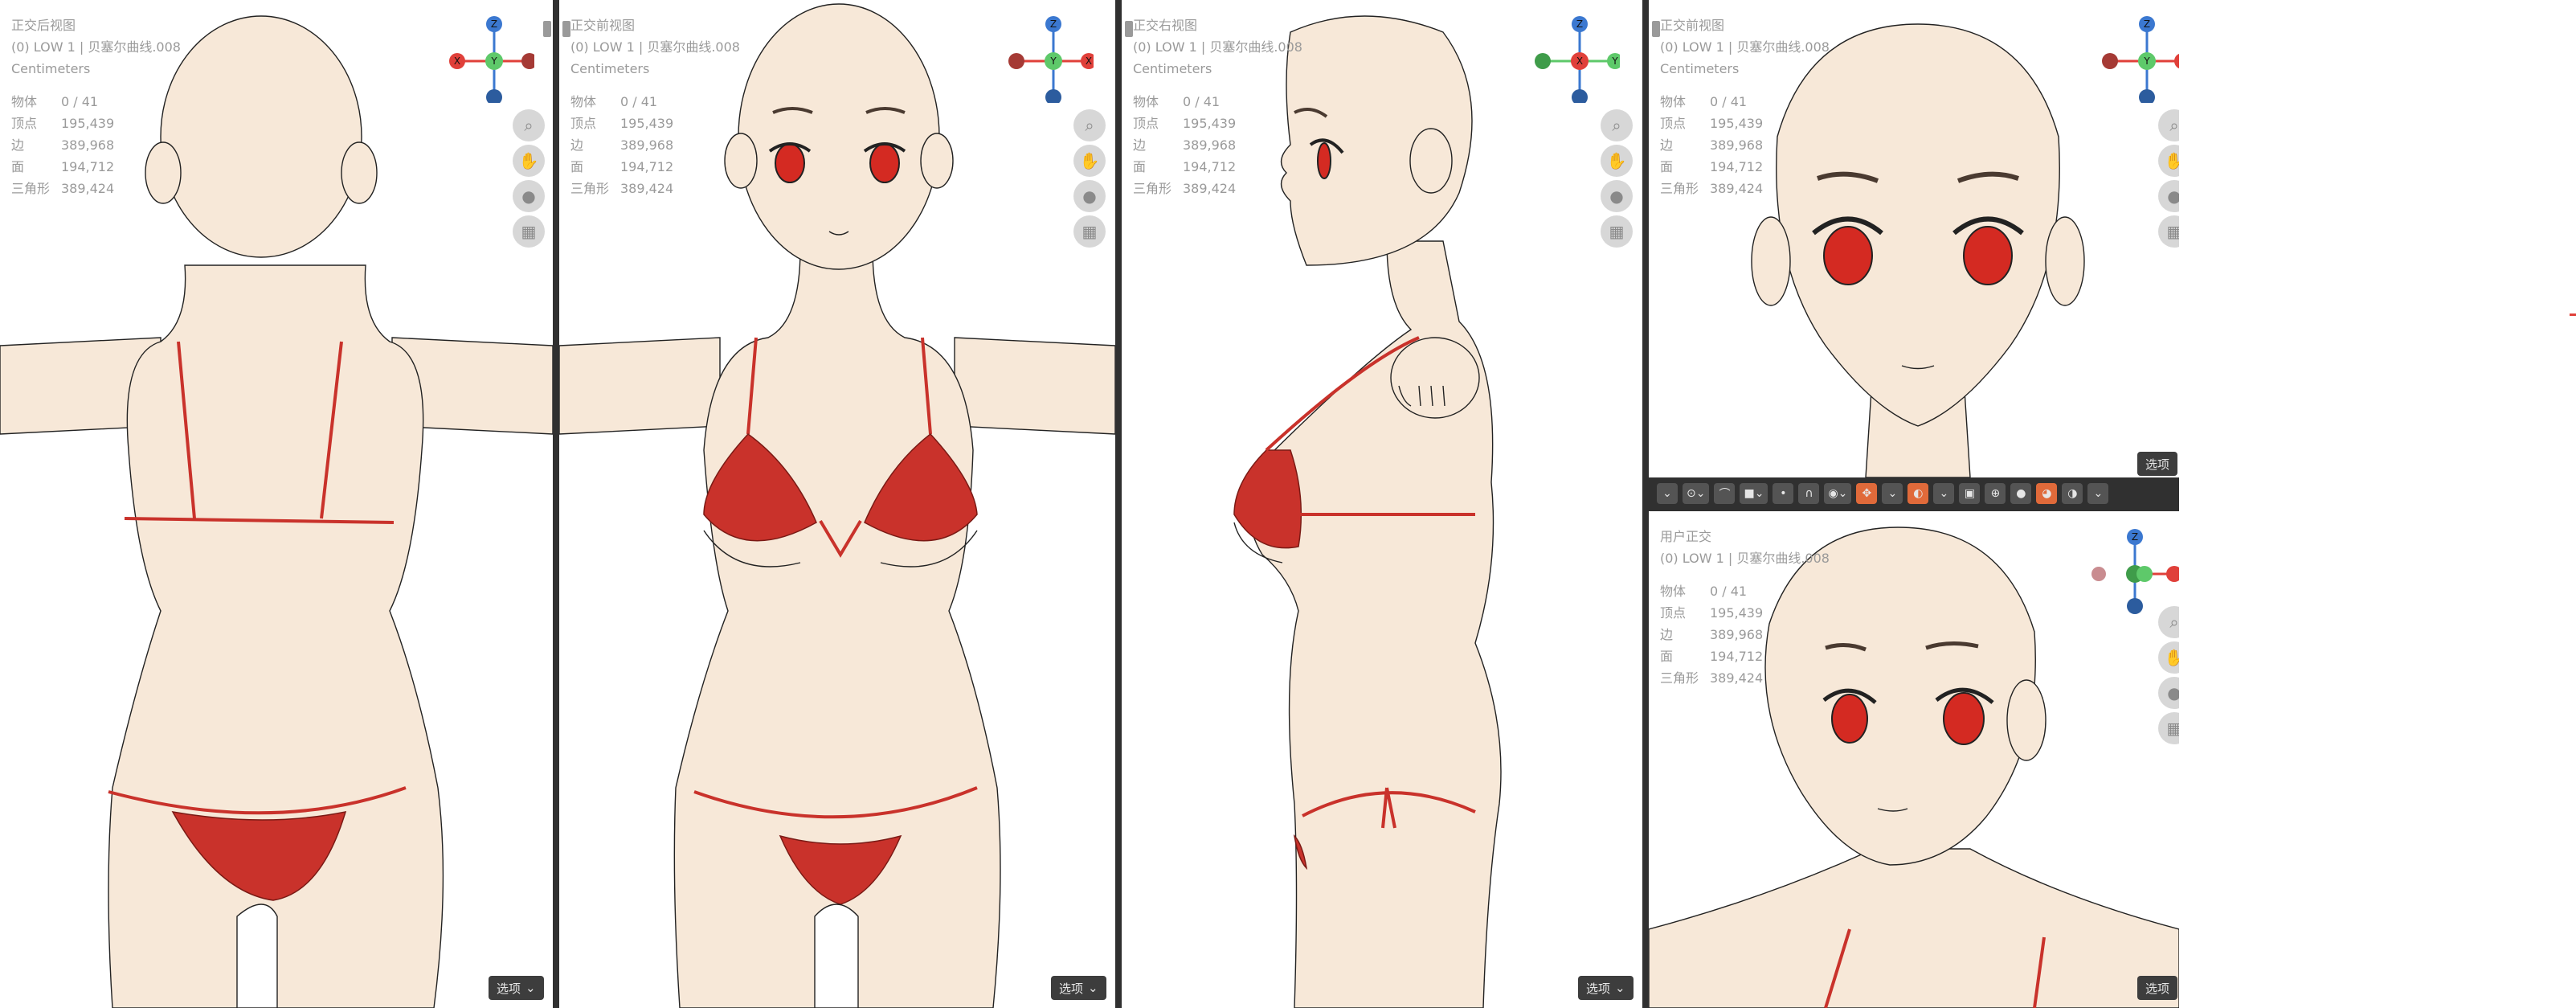 The height and width of the screenshot is (1008, 2576). I want to click on gizmo-icon: ✥, so click(1867, 493).